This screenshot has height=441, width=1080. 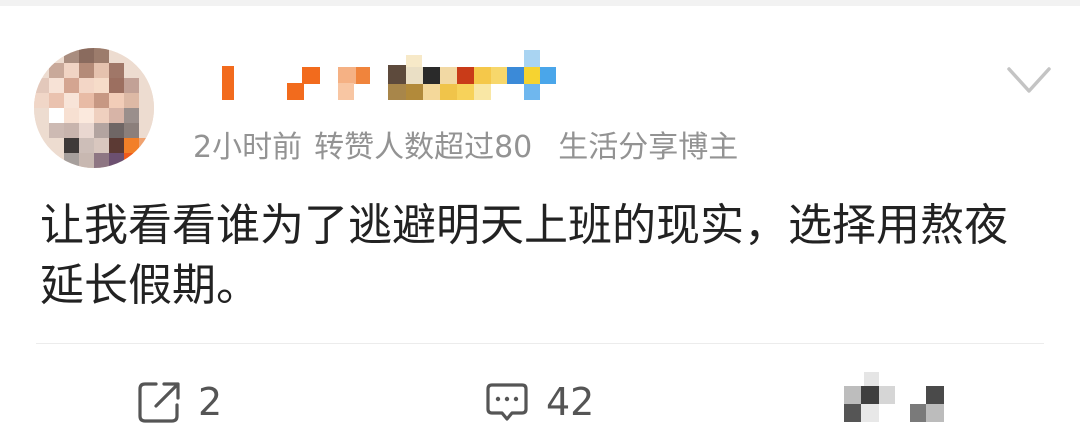 I want to click on post-meta: 2小时前 转赞人数超过80 生活分享博主, so click(x=465, y=148).